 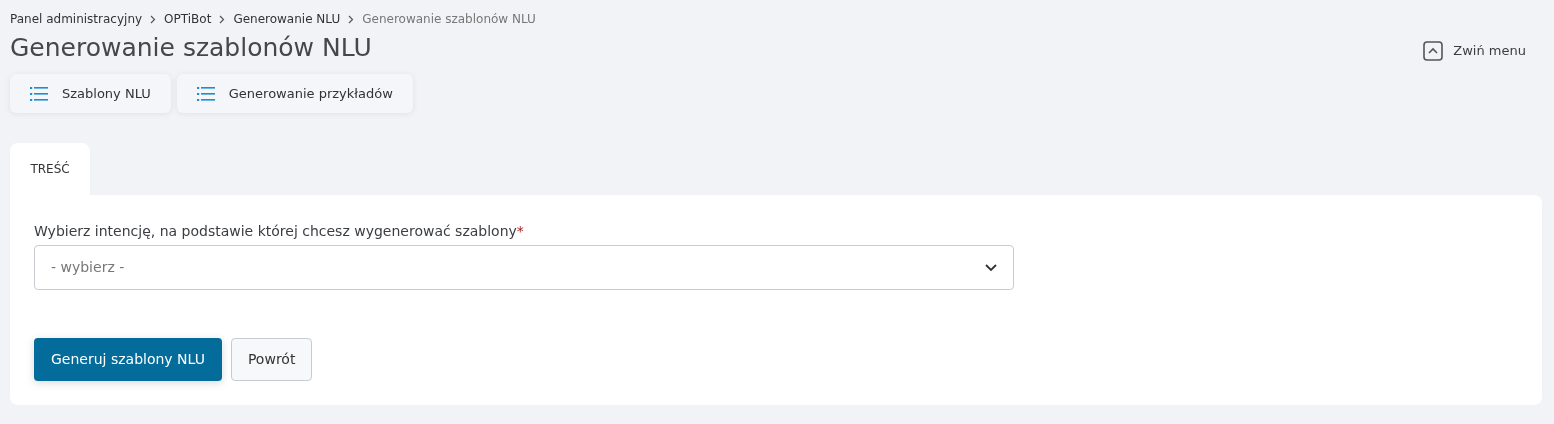 I want to click on breadcrumb-current: Generowanie szablonów NLU, so click(x=449, y=19).